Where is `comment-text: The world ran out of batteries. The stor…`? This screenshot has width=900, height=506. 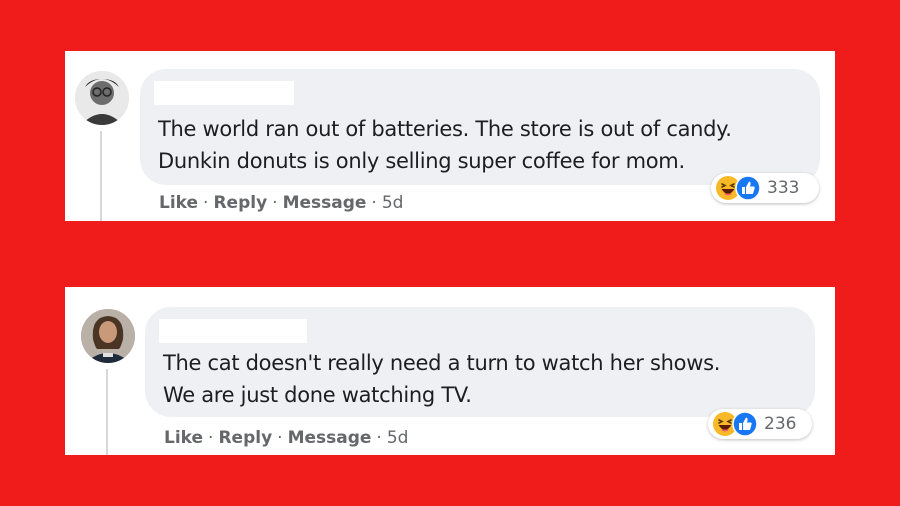
comment-text: The world ran out of batteries. The stor… is located at coordinates (445, 145).